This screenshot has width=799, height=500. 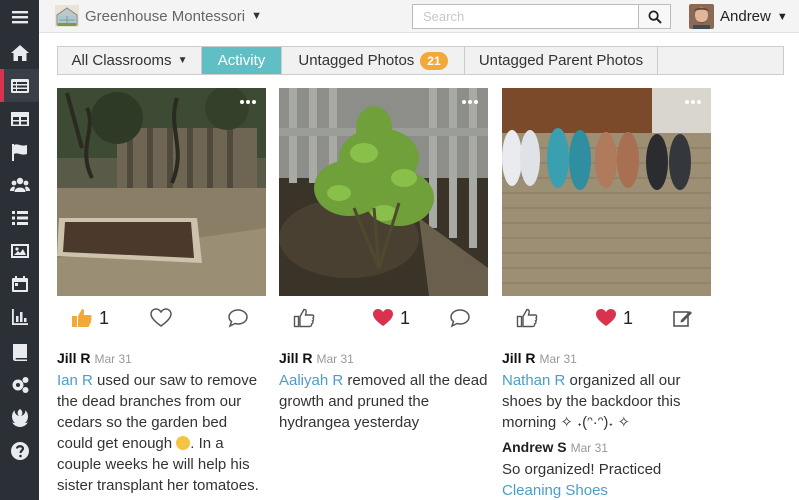 I want to click on settings-icon, so click(x=19, y=384).